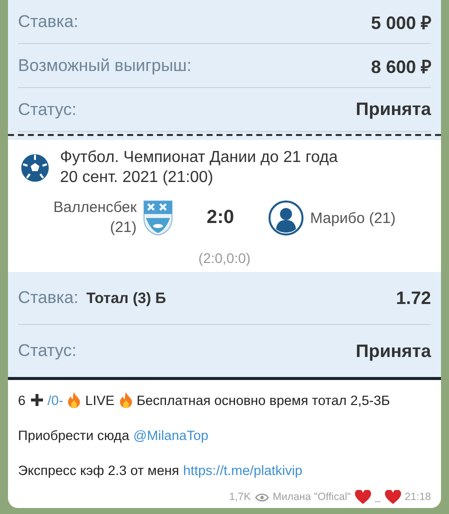 This screenshot has height=514, width=449. Describe the element at coordinates (137, 178) in the screenshot. I see `event-date: 20 сент. 2021 (21:00)` at that location.